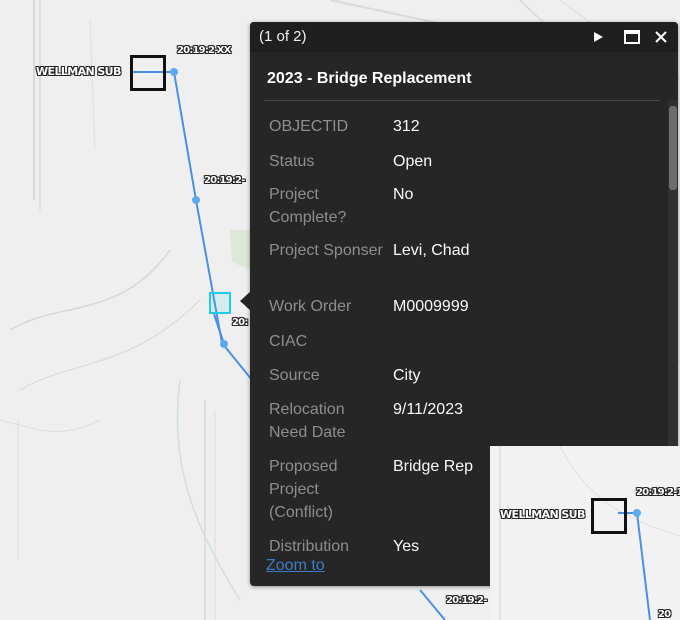 The image size is (680, 620). I want to click on maximize-icon, so click(632, 37).